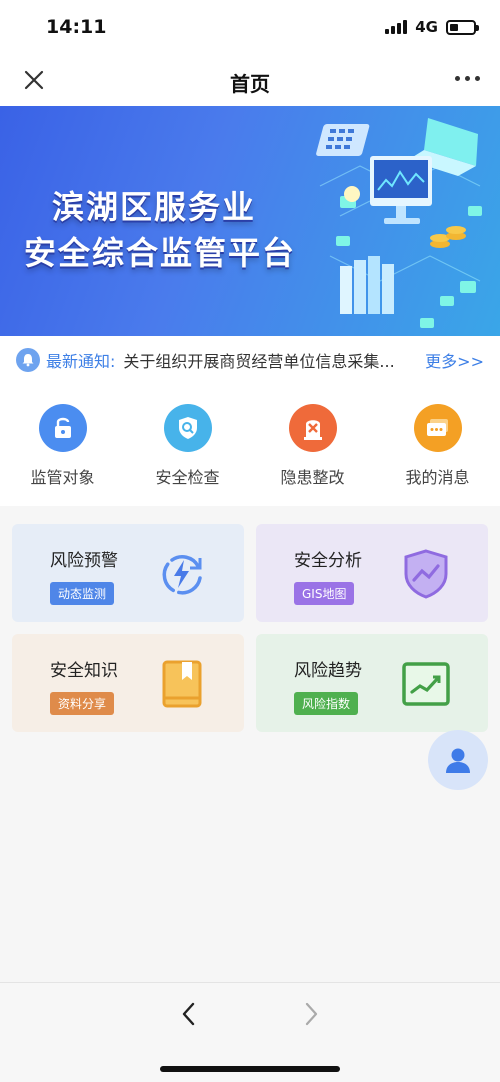 The height and width of the screenshot is (1082, 500). What do you see at coordinates (182, 575) in the screenshot?
I see `lightning-refresh-icon` at bounding box center [182, 575].